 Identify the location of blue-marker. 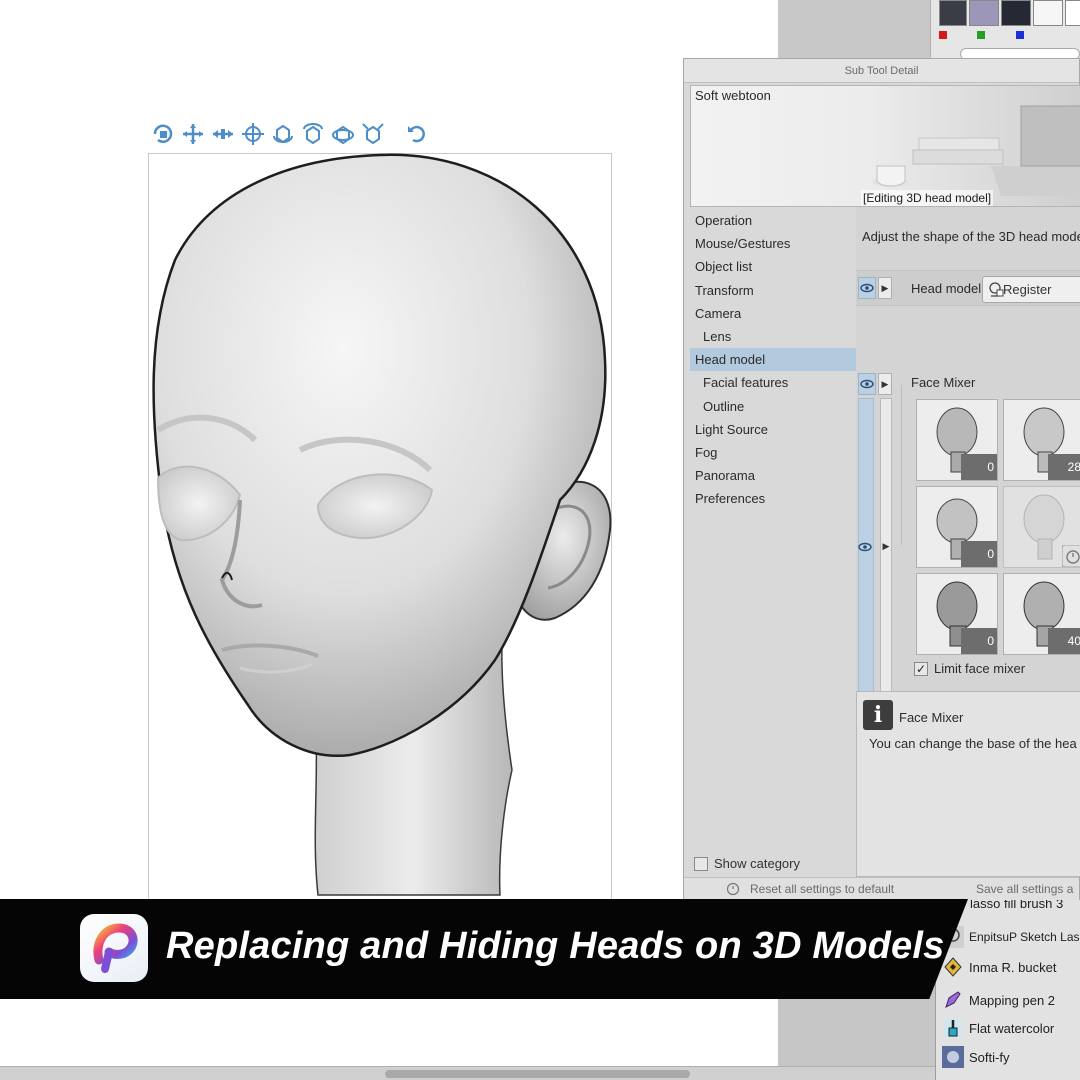
(1020, 35).